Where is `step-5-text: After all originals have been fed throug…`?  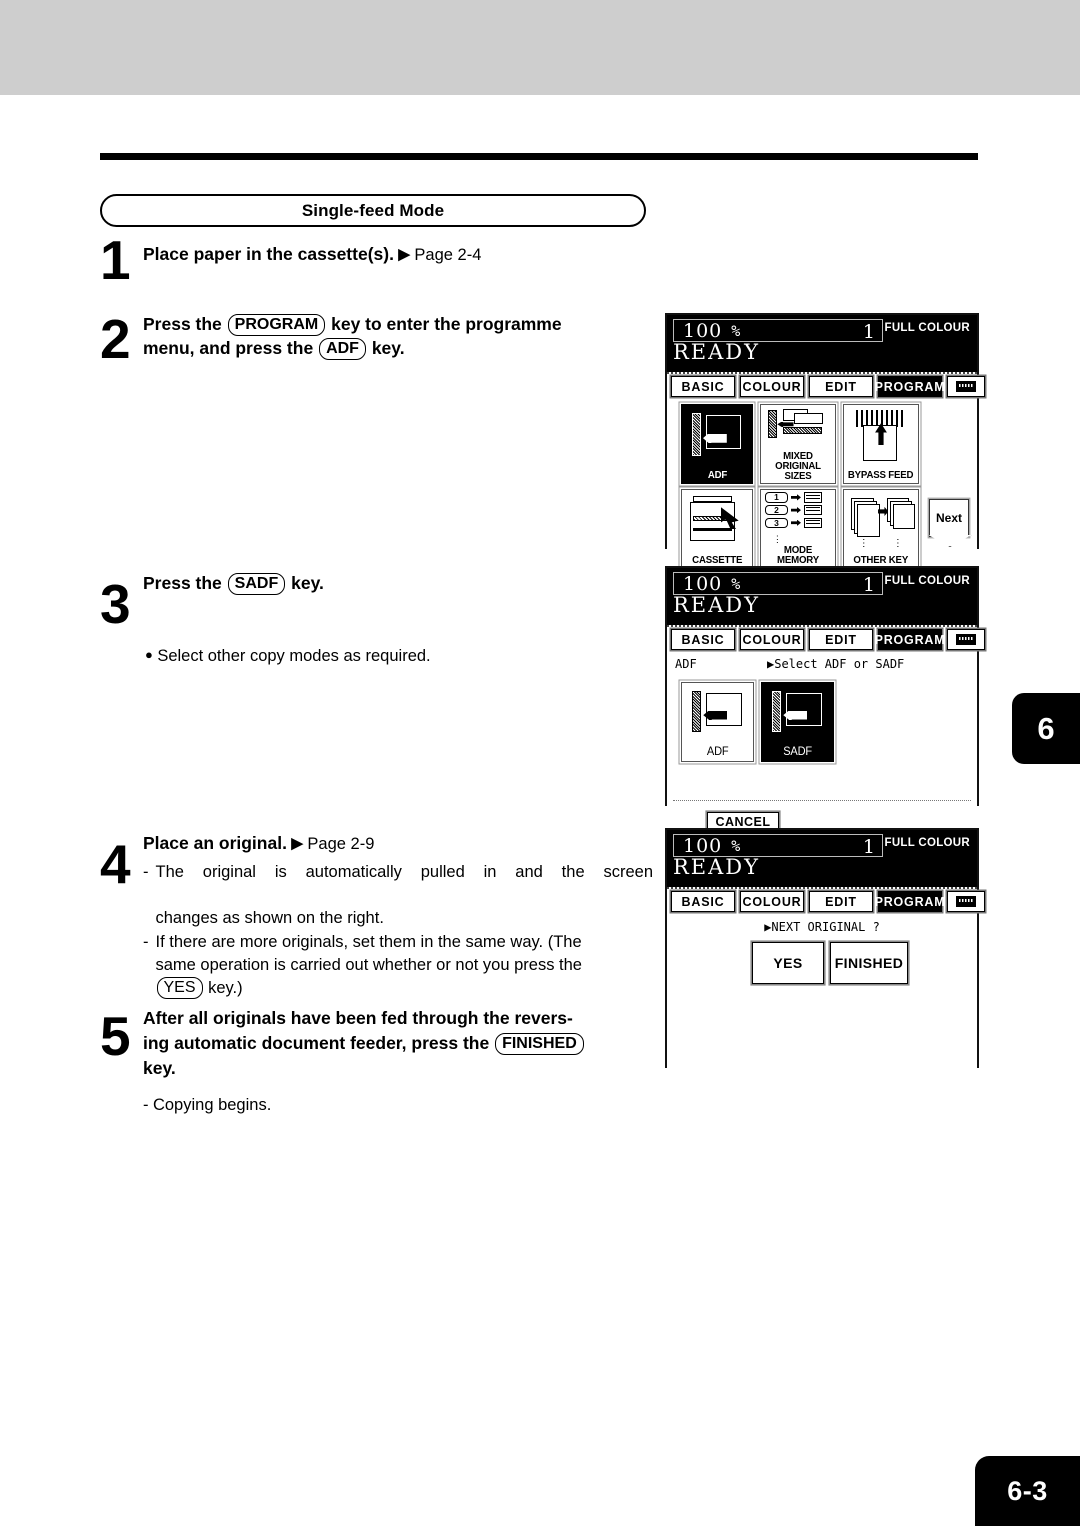
step-5-text: After all originals have been fed throug… is located at coordinates (402, 1043).